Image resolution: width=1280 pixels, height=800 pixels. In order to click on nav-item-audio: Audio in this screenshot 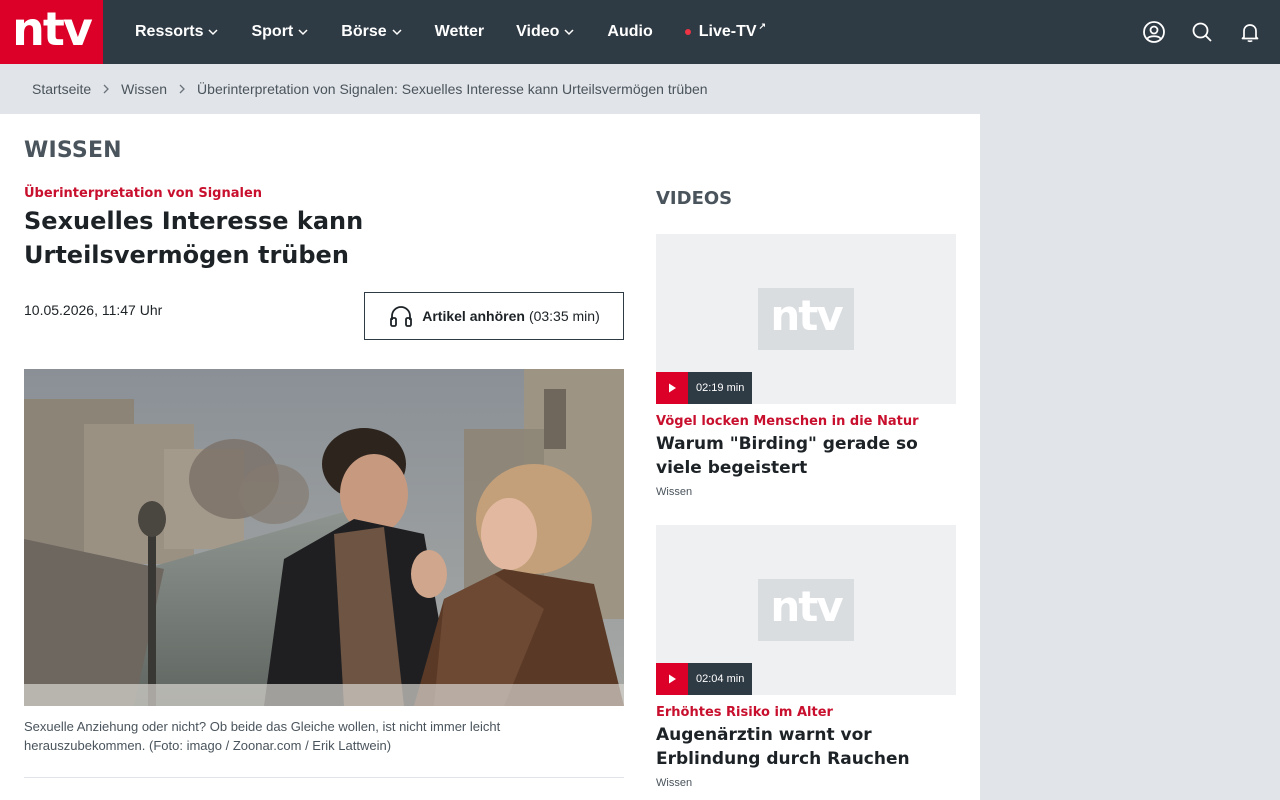, I will do `click(629, 32)`.